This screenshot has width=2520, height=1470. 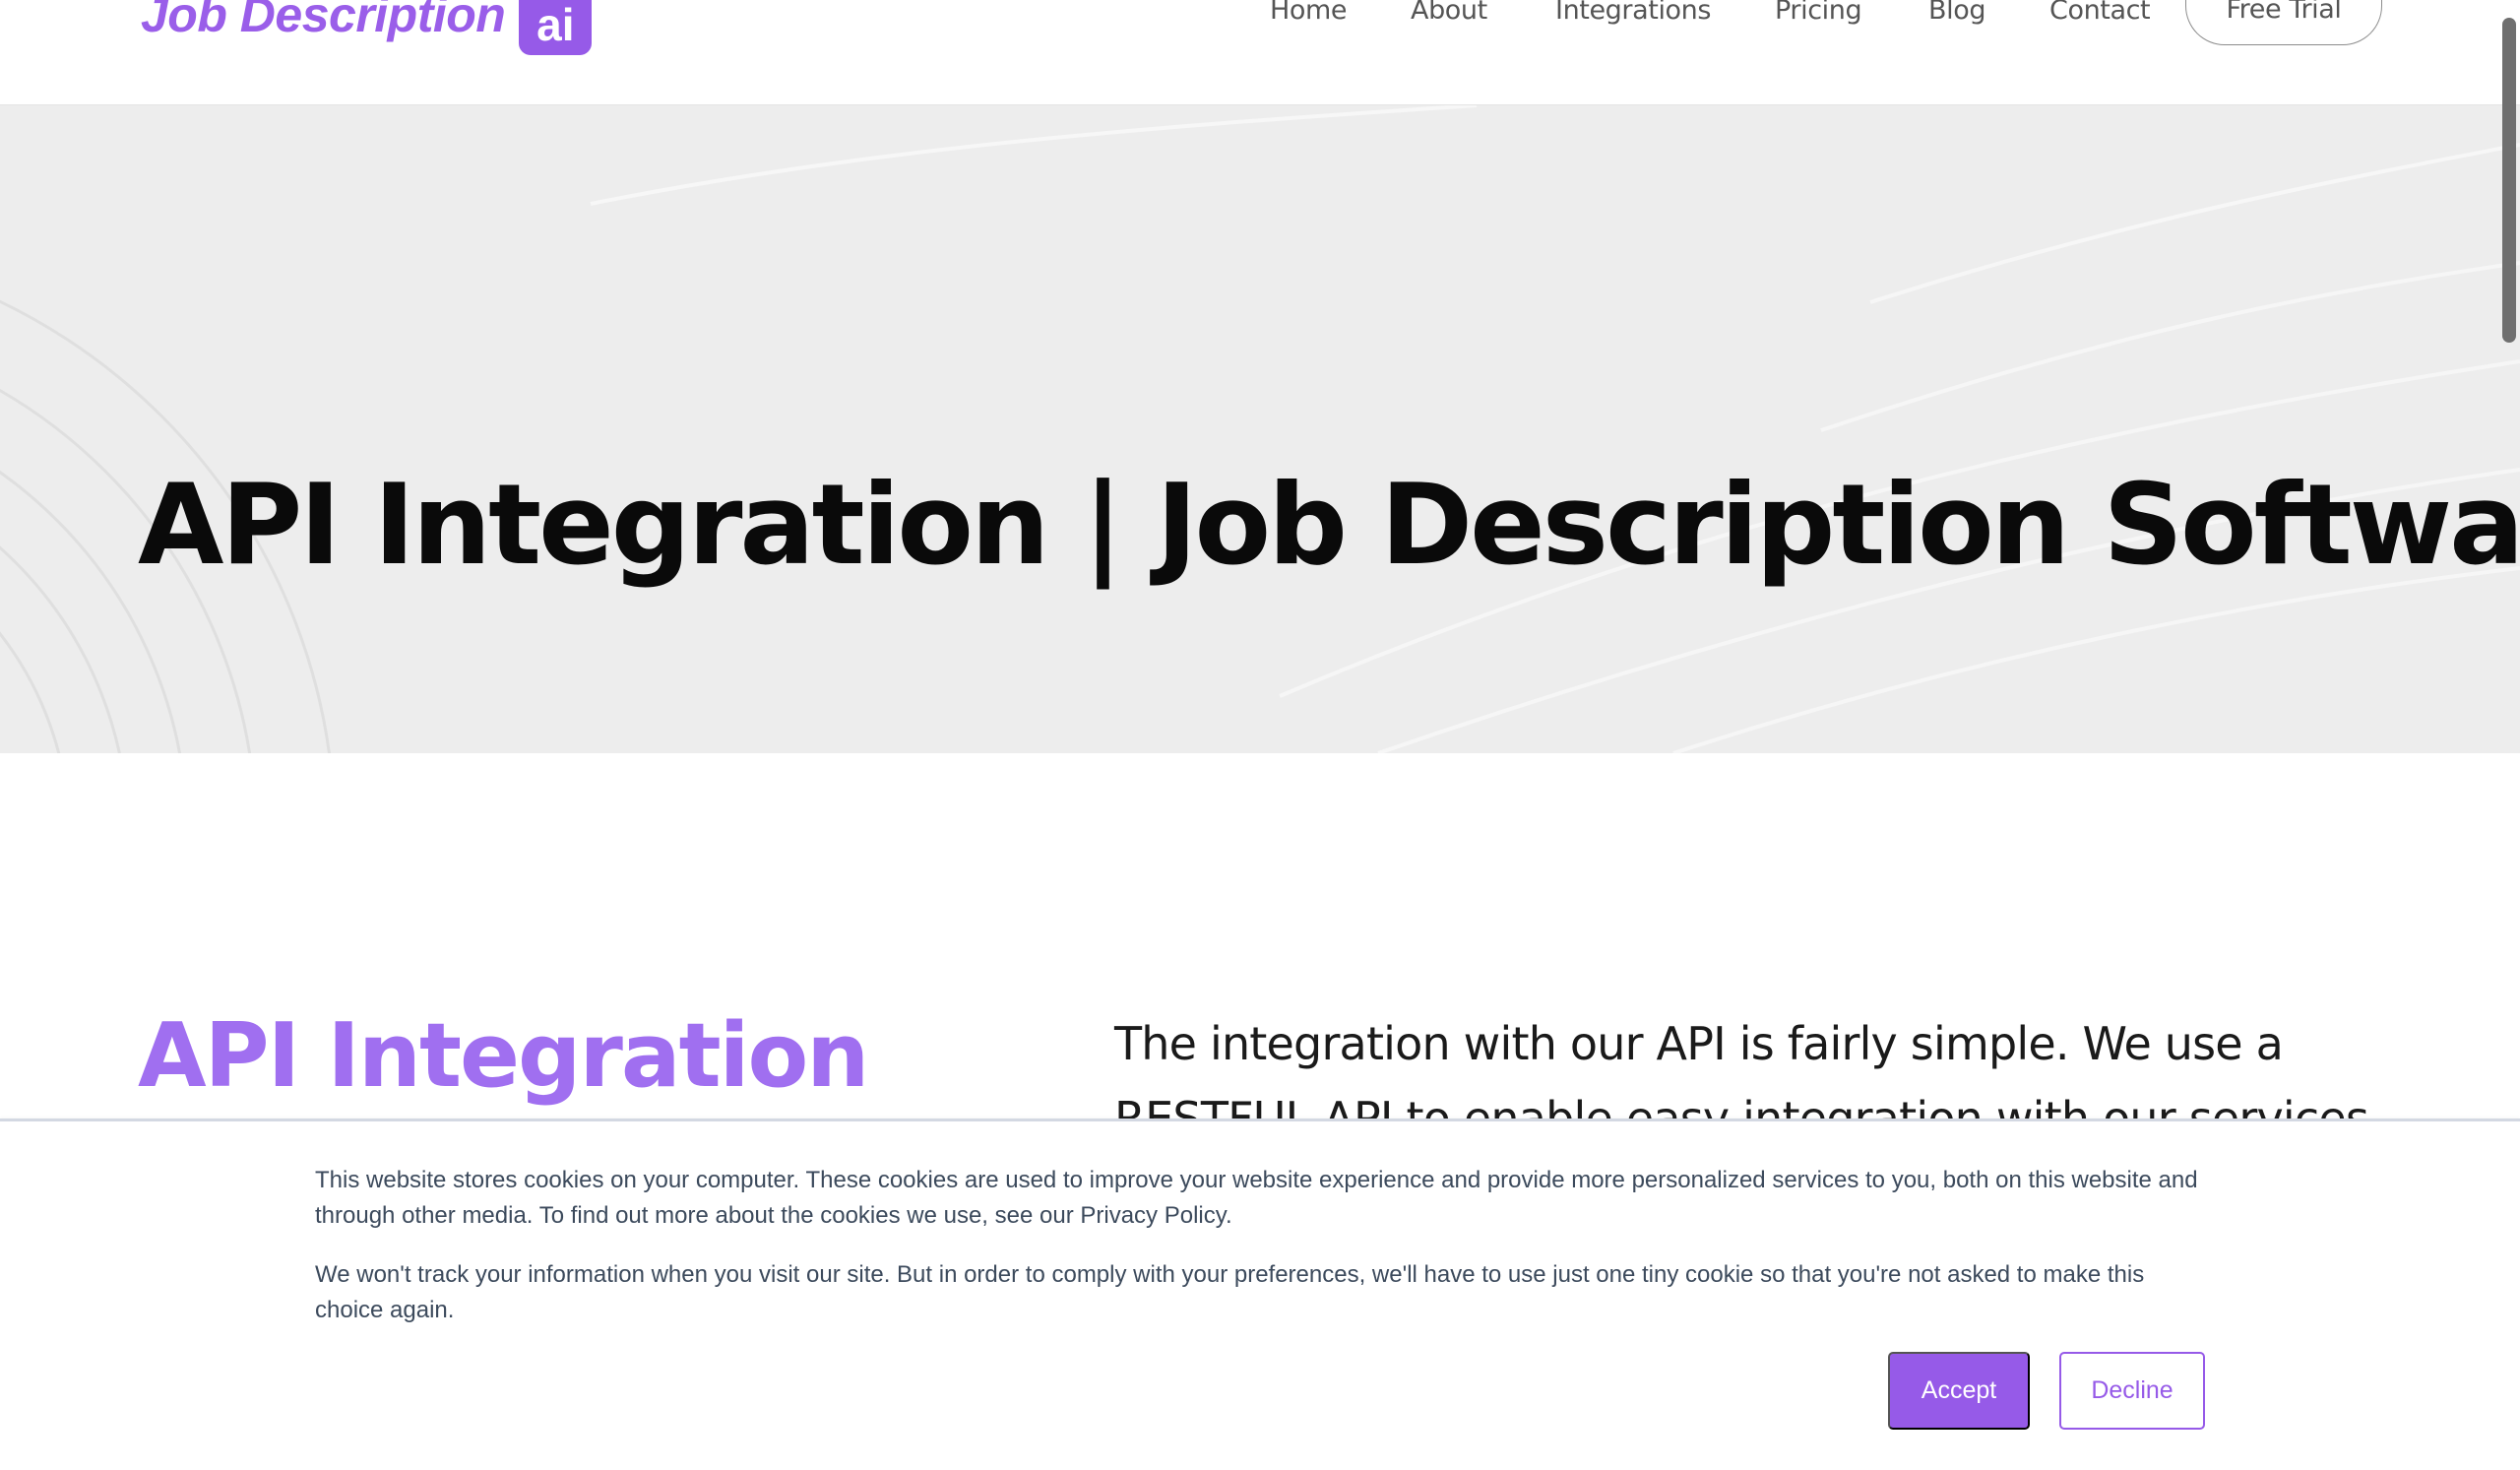 What do you see at coordinates (323, 21) in the screenshot?
I see `logo-text: Job Description` at bounding box center [323, 21].